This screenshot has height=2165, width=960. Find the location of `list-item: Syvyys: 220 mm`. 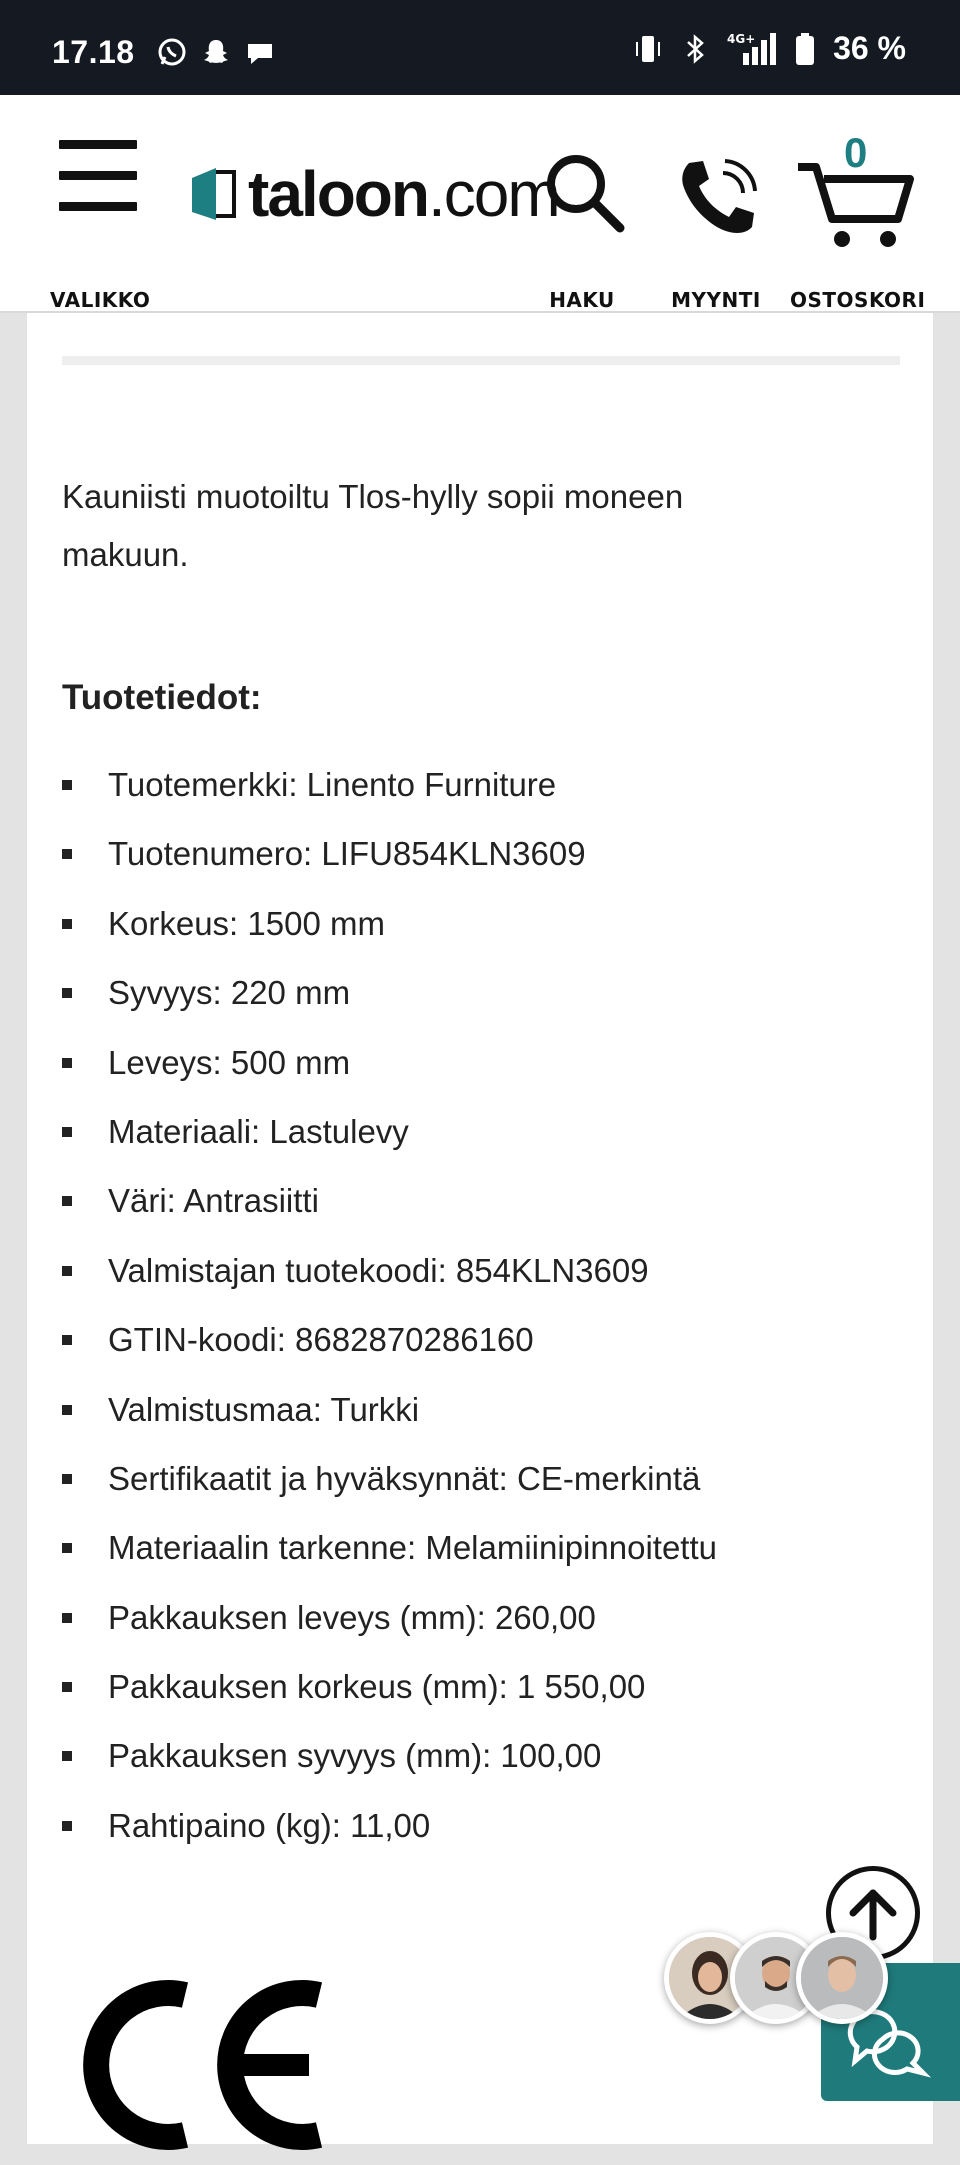

list-item: Syvyys: 220 mm is located at coordinates (389, 1005).